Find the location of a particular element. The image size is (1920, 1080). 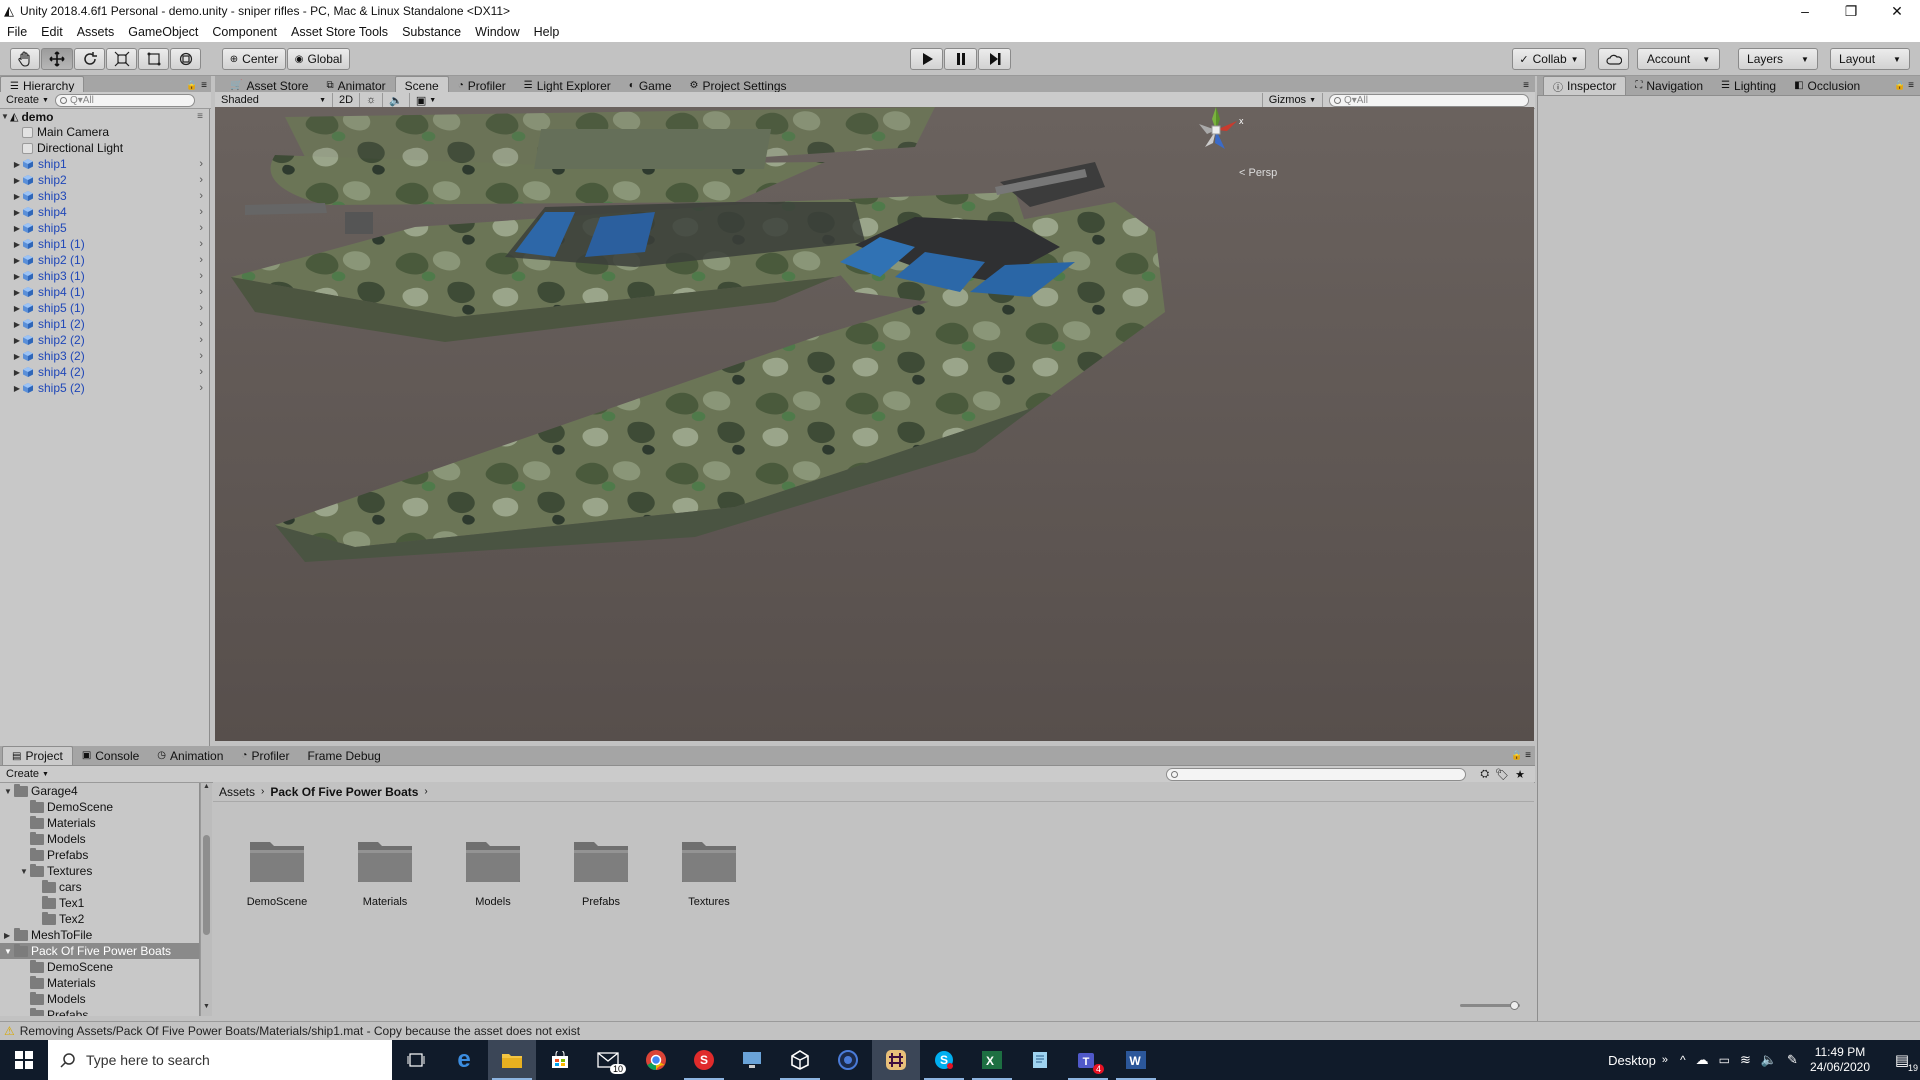

scene-menu-icon: ≡ is located at coordinates (200, 116).